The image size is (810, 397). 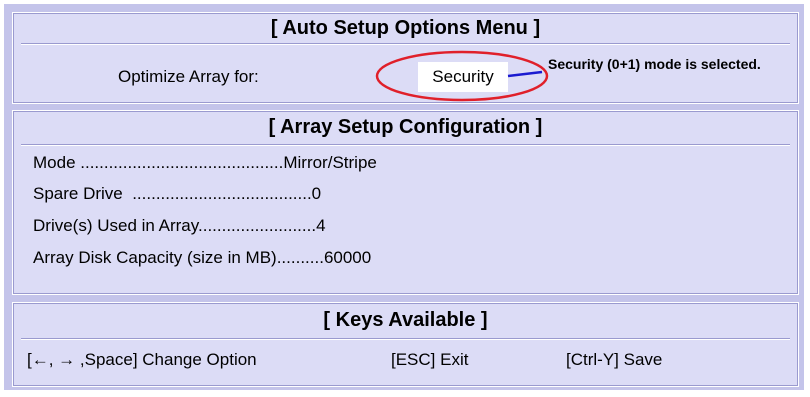 I want to click on keys-title: [ Keys Available ], so click(x=405, y=320).